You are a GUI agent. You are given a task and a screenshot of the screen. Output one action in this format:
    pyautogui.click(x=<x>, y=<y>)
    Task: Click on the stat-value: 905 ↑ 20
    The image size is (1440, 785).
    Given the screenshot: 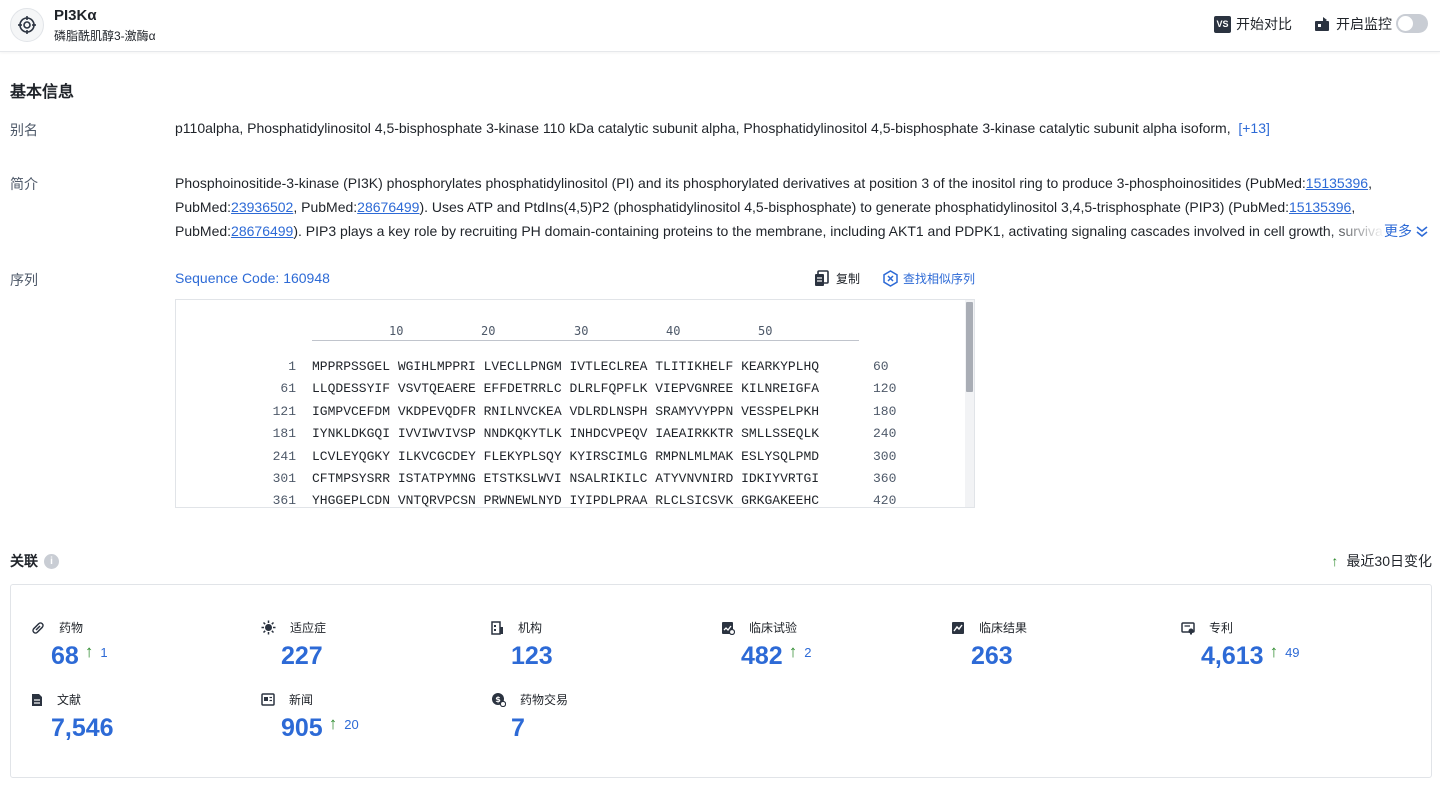 What is the action you would take?
    pyautogui.click(x=320, y=728)
    